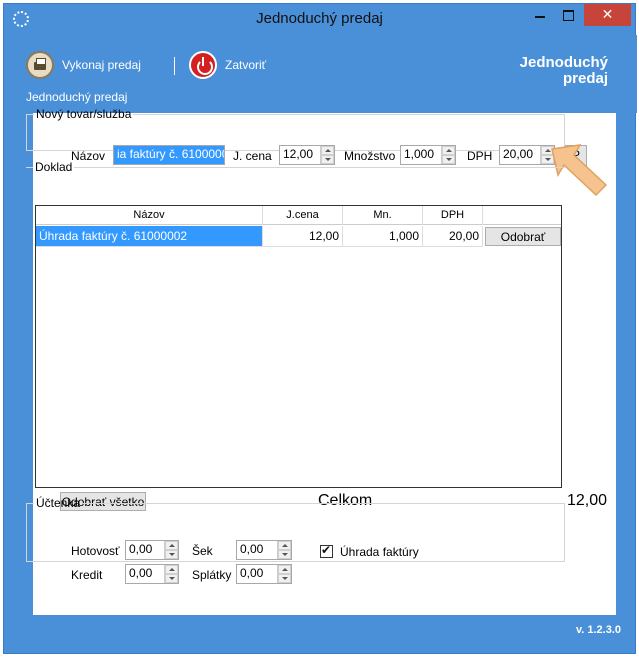 The image size is (639, 657). I want to click on cash-stepper: 0,00, so click(152, 550).